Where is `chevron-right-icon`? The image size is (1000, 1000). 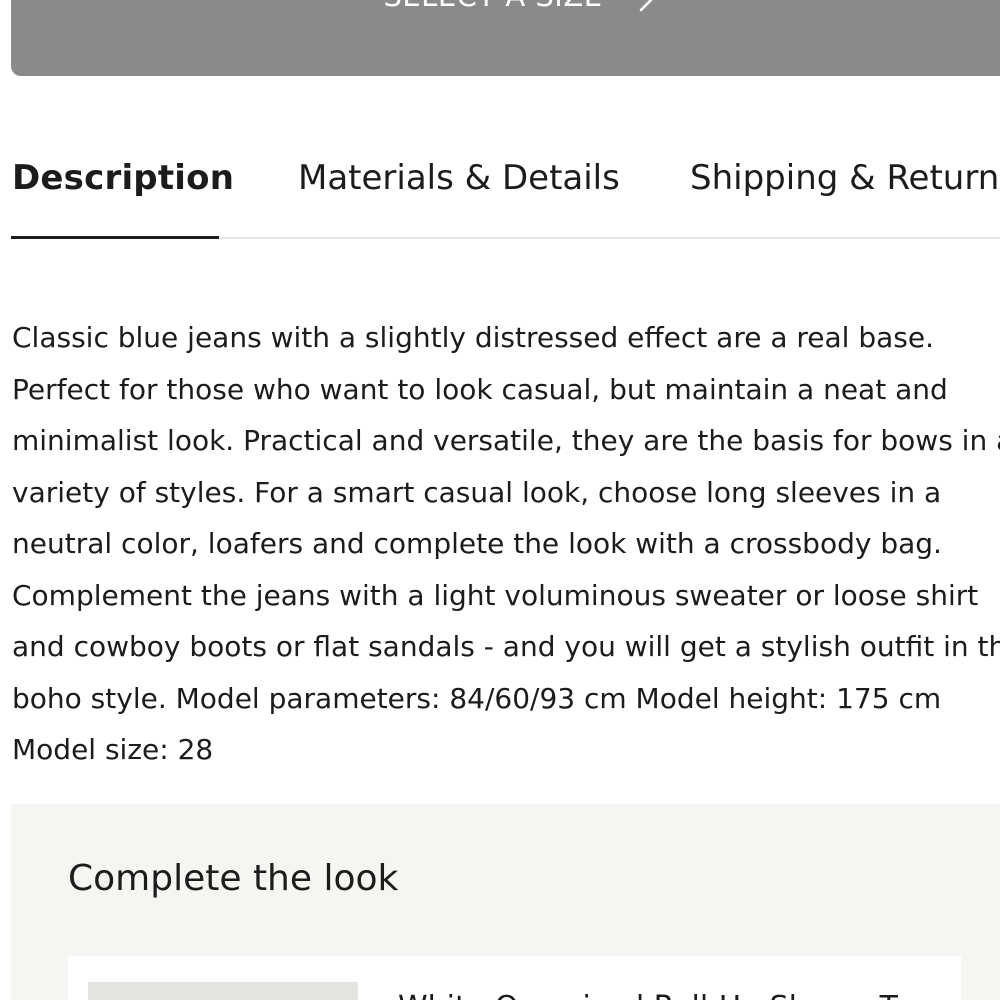
chevron-right-icon is located at coordinates (646, 6).